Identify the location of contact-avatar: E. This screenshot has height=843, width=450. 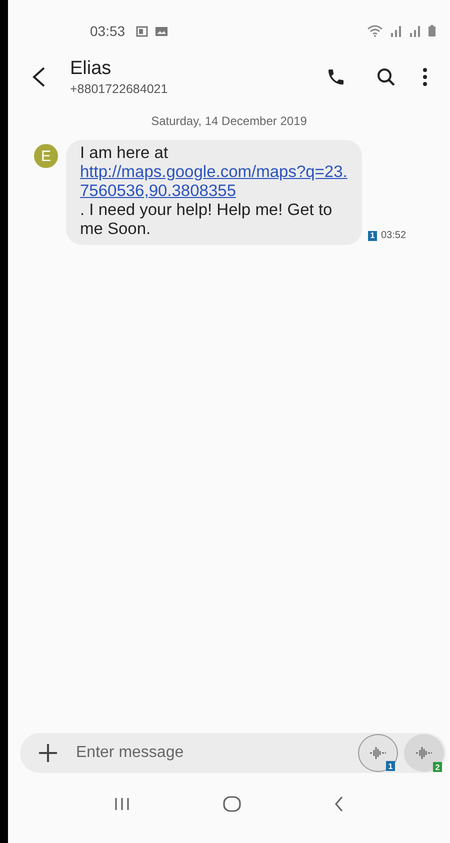
(46, 156).